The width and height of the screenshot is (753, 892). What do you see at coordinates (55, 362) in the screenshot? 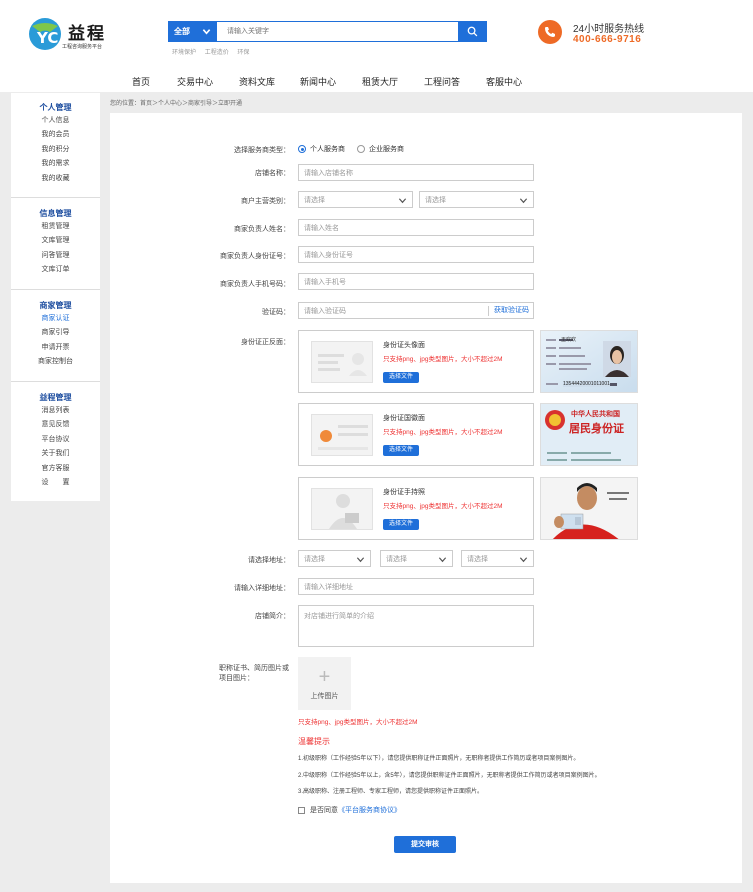
I see `sidebar-item: 商家控制台` at bounding box center [55, 362].